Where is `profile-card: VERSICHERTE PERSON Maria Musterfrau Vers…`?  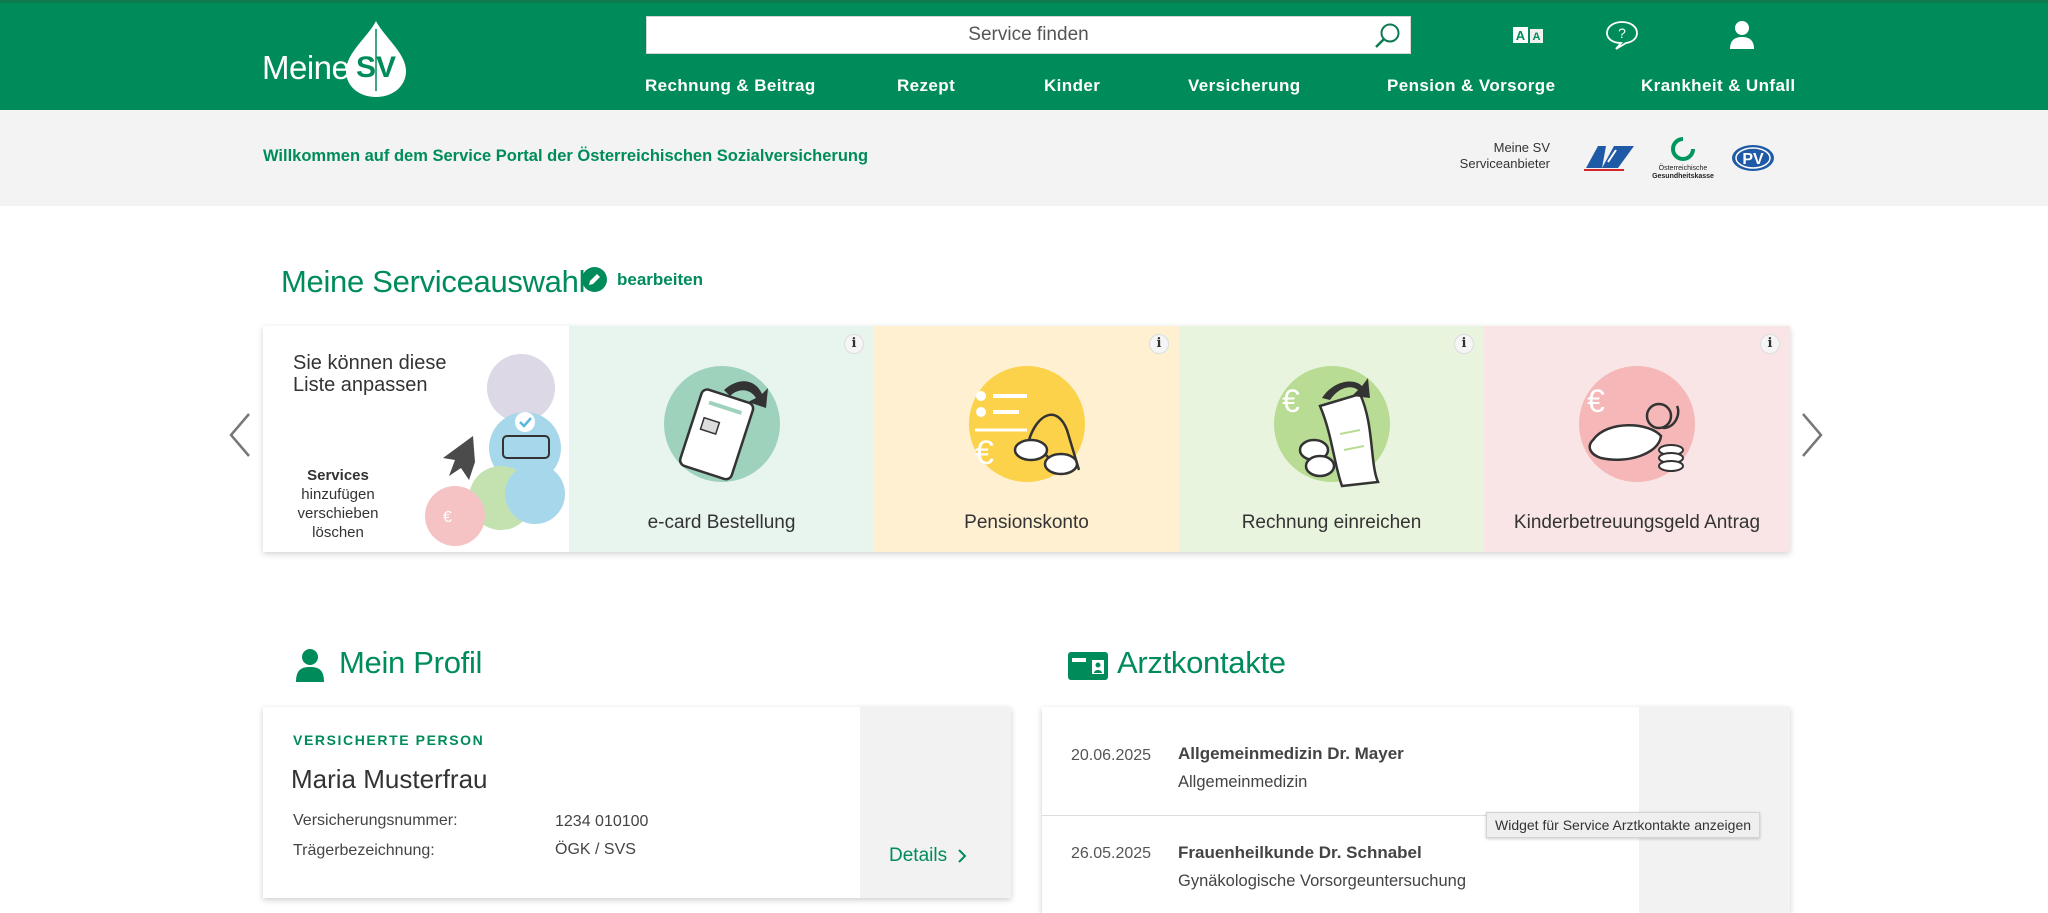 profile-card: VERSICHERTE PERSON Maria Musterfrau Vers… is located at coordinates (637, 802).